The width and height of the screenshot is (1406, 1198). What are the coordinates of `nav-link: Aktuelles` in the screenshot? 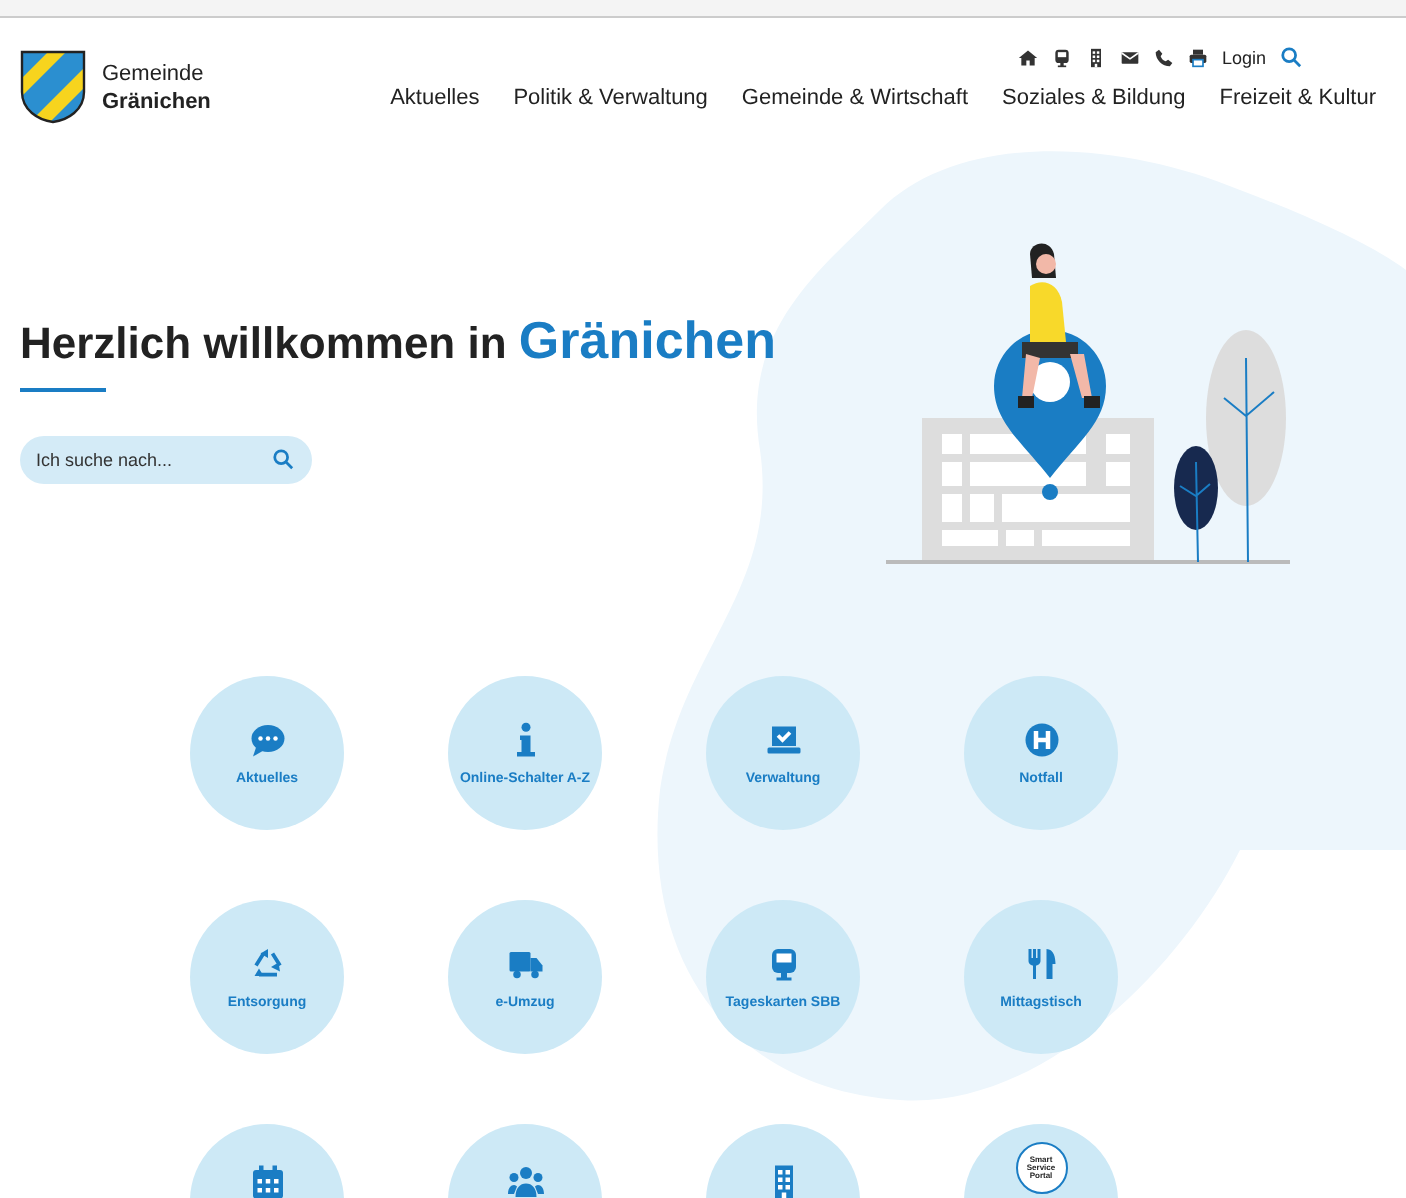 It's located at (435, 98).